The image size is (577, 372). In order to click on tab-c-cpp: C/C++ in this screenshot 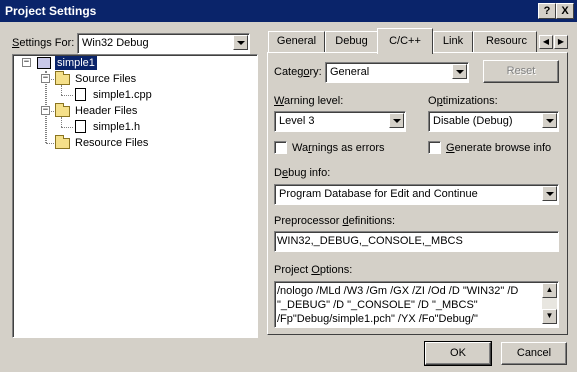, I will do `click(405, 41)`.